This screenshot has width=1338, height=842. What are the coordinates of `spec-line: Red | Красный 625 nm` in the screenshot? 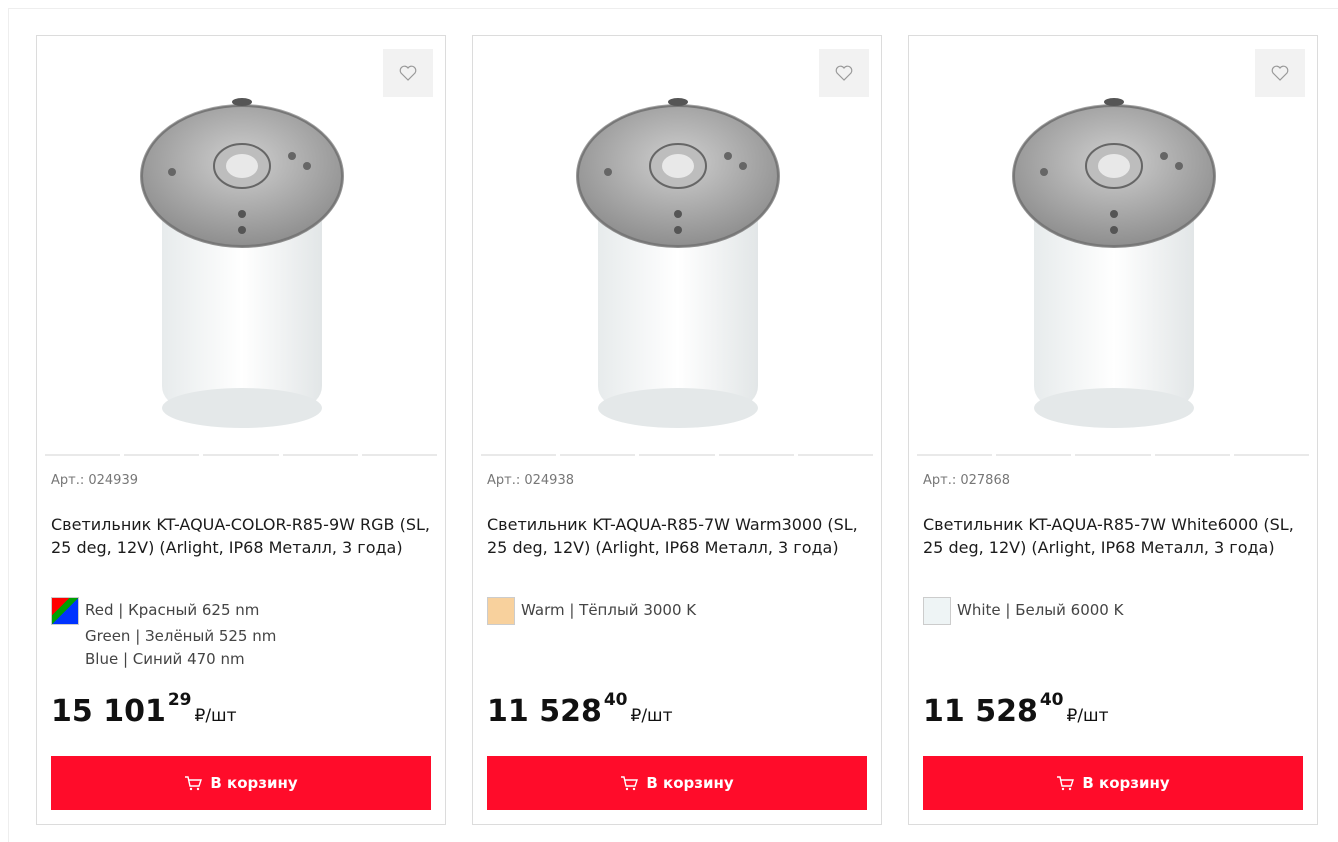 It's located at (172, 610).